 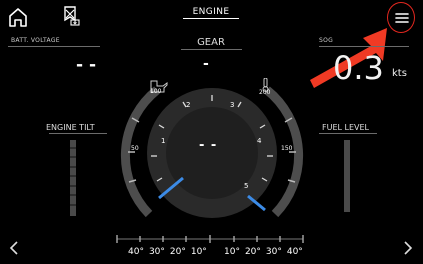 I want to click on coolant-temp-label-150: 150, so click(x=287, y=148).